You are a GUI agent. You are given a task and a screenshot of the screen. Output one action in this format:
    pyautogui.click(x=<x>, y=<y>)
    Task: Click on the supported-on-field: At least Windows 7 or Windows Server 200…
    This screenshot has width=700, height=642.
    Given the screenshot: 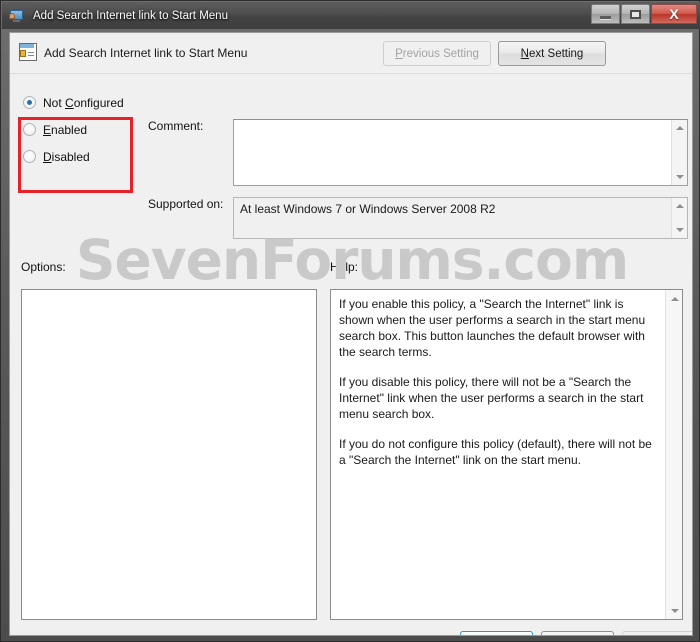 What is the action you would take?
    pyautogui.click(x=460, y=218)
    